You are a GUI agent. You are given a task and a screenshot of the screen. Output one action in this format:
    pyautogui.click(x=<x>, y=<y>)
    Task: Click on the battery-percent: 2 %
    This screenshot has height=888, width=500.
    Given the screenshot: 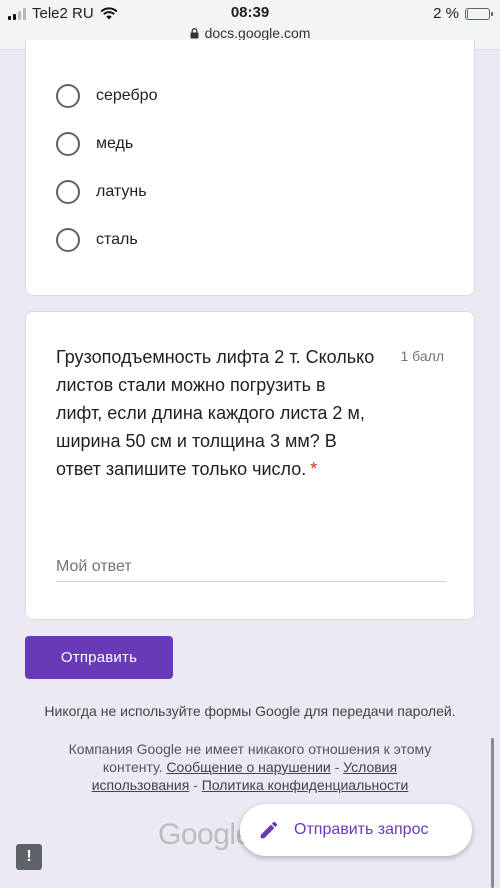 What is the action you would take?
    pyautogui.click(x=446, y=13)
    